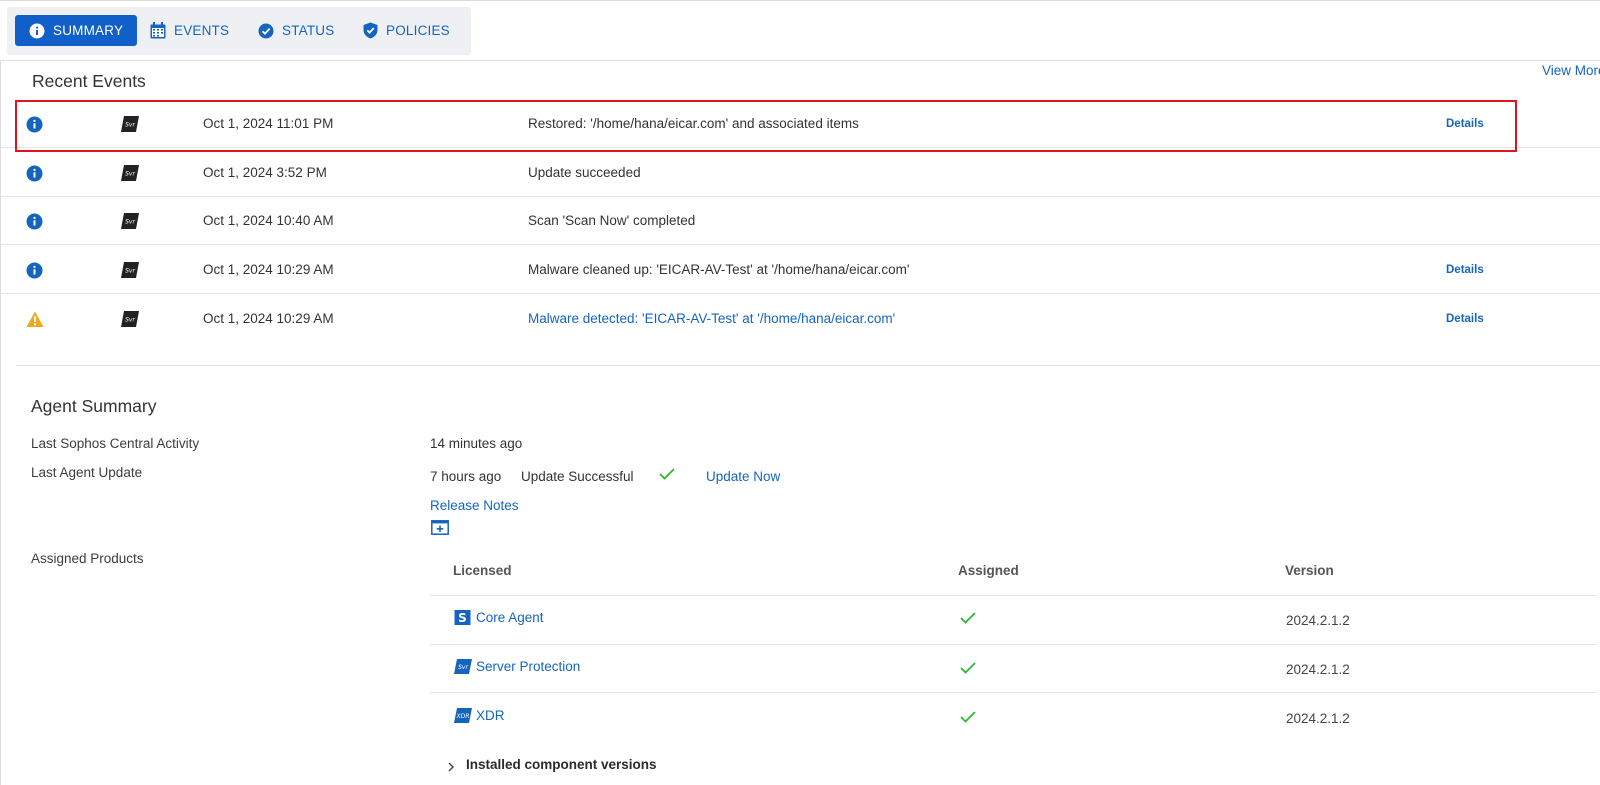  I want to click on recent-events-title: Recent Events, so click(89, 81).